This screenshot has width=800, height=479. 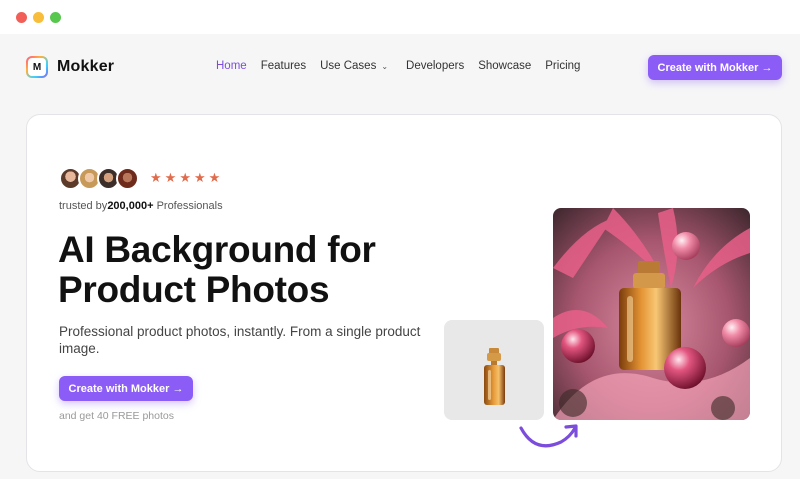 I want to click on nav-item-features: Features, so click(x=283, y=66).